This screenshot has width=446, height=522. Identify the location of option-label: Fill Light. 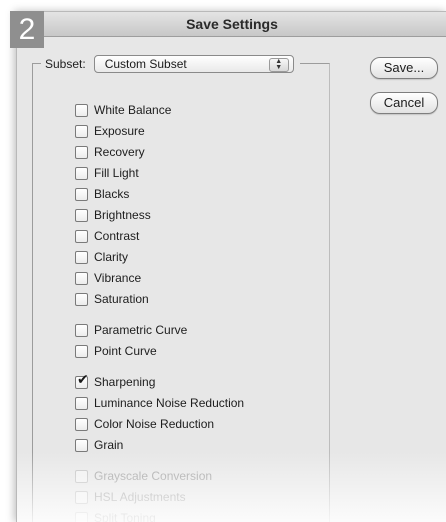
(116, 173).